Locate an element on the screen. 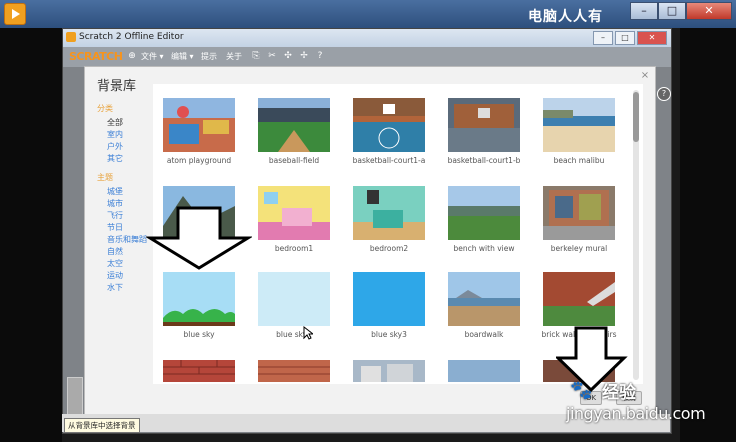  minimize-button: – is located at coordinates (603, 38).